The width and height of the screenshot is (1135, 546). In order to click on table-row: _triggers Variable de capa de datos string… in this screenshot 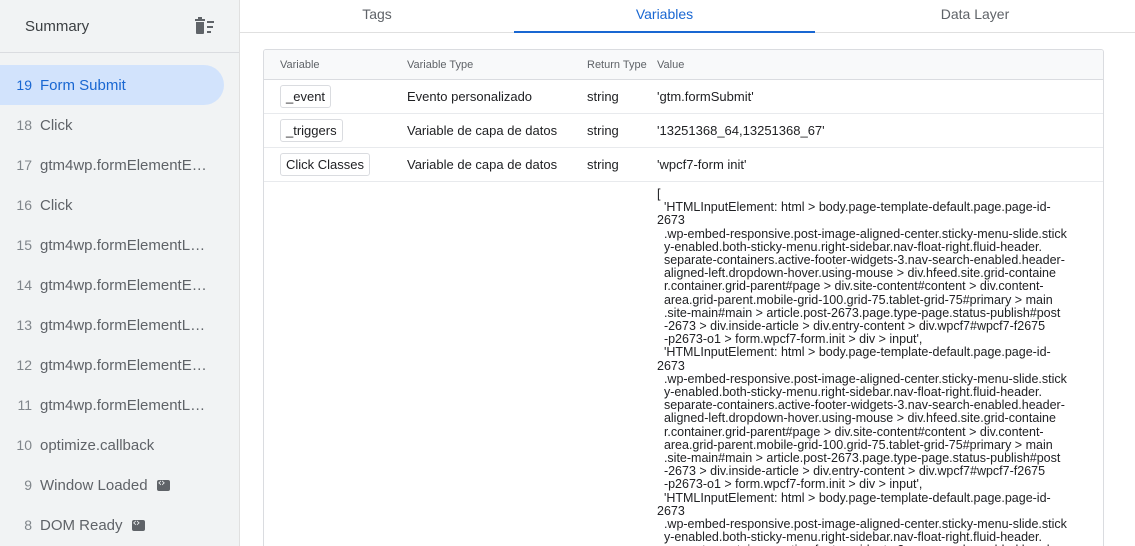, I will do `click(683, 131)`.